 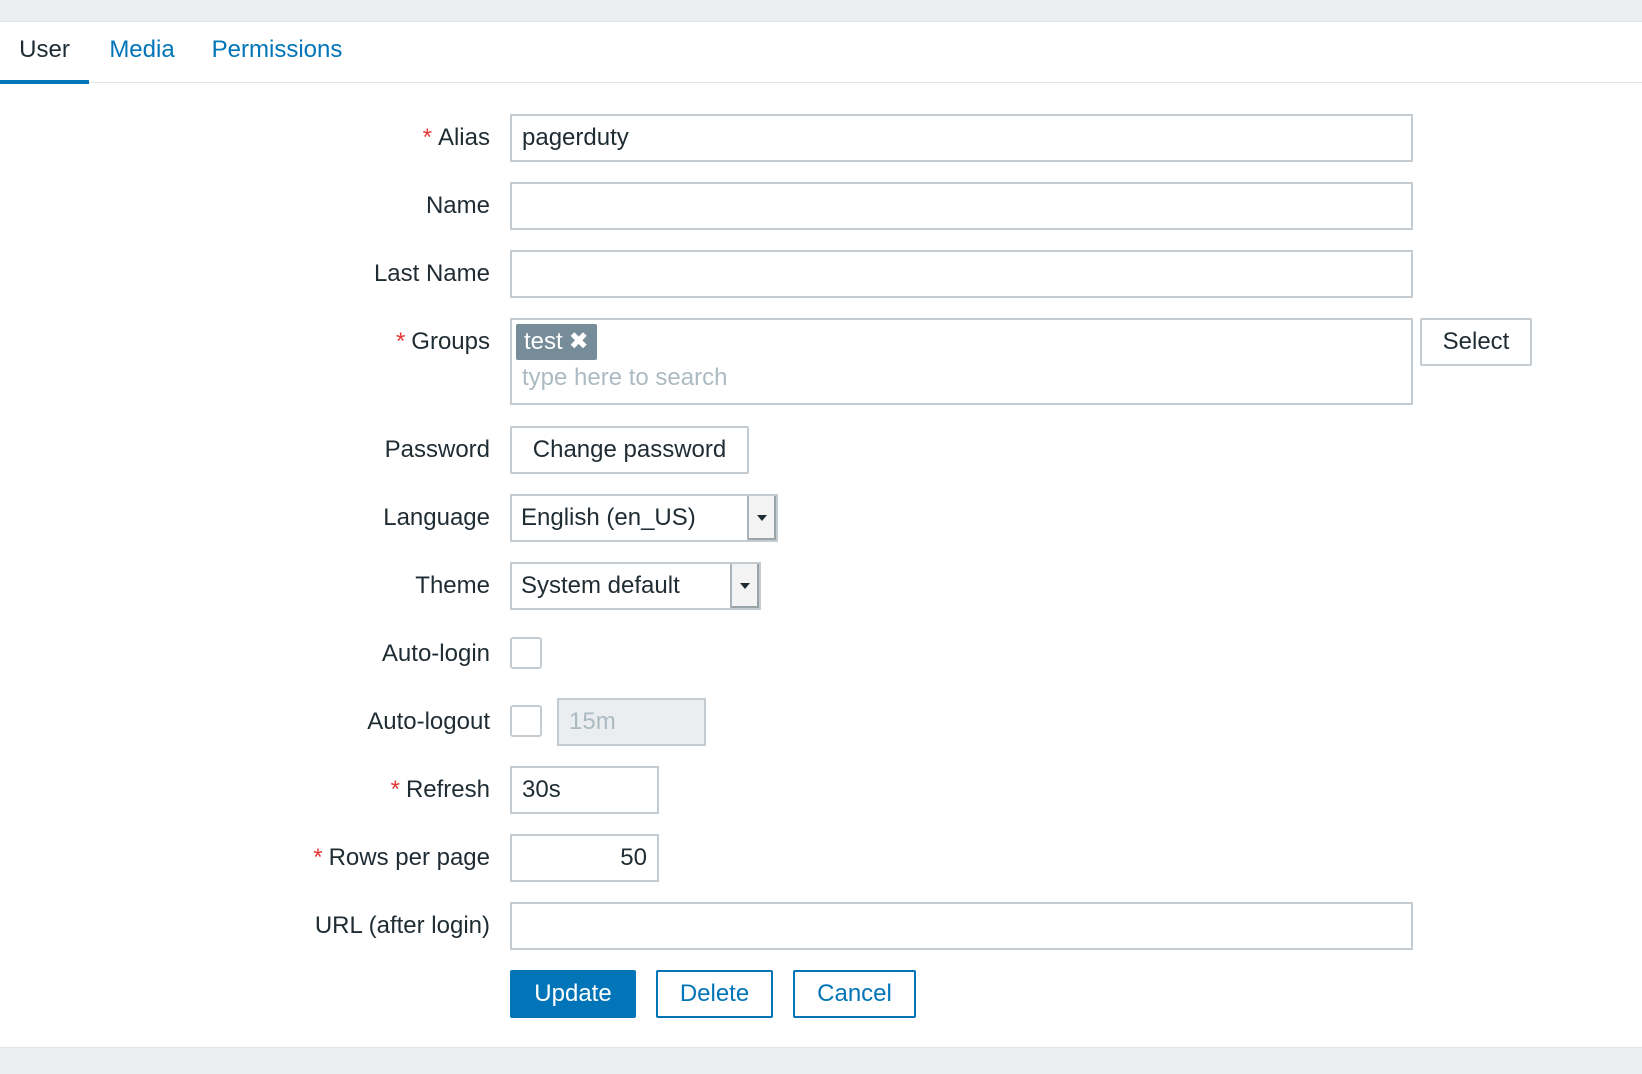 What do you see at coordinates (584, 858) in the screenshot?
I see `rows-per-page-input` at bounding box center [584, 858].